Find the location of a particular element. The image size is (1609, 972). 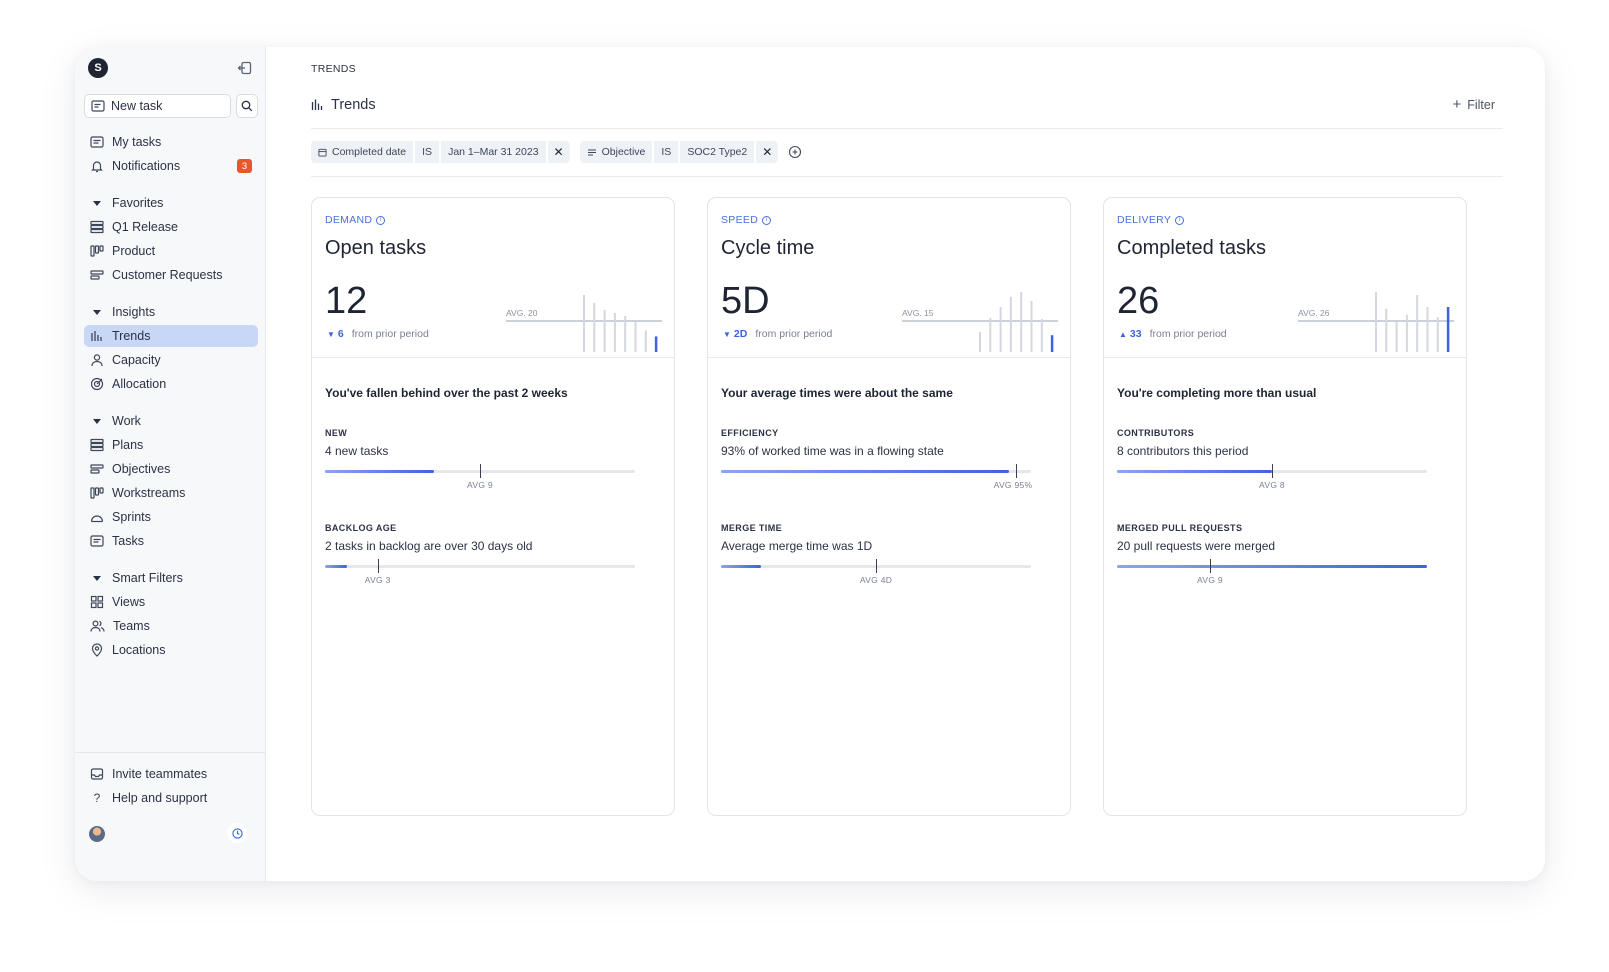

sidebar-item-objectives: Objectives is located at coordinates (171, 469).